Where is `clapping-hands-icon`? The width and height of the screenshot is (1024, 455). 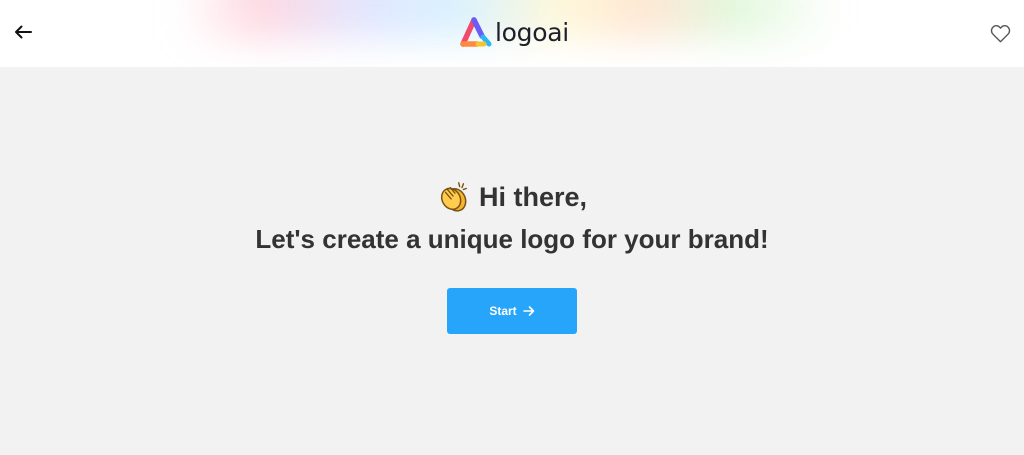 clapping-hands-icon is located at coordinates (453, 197).